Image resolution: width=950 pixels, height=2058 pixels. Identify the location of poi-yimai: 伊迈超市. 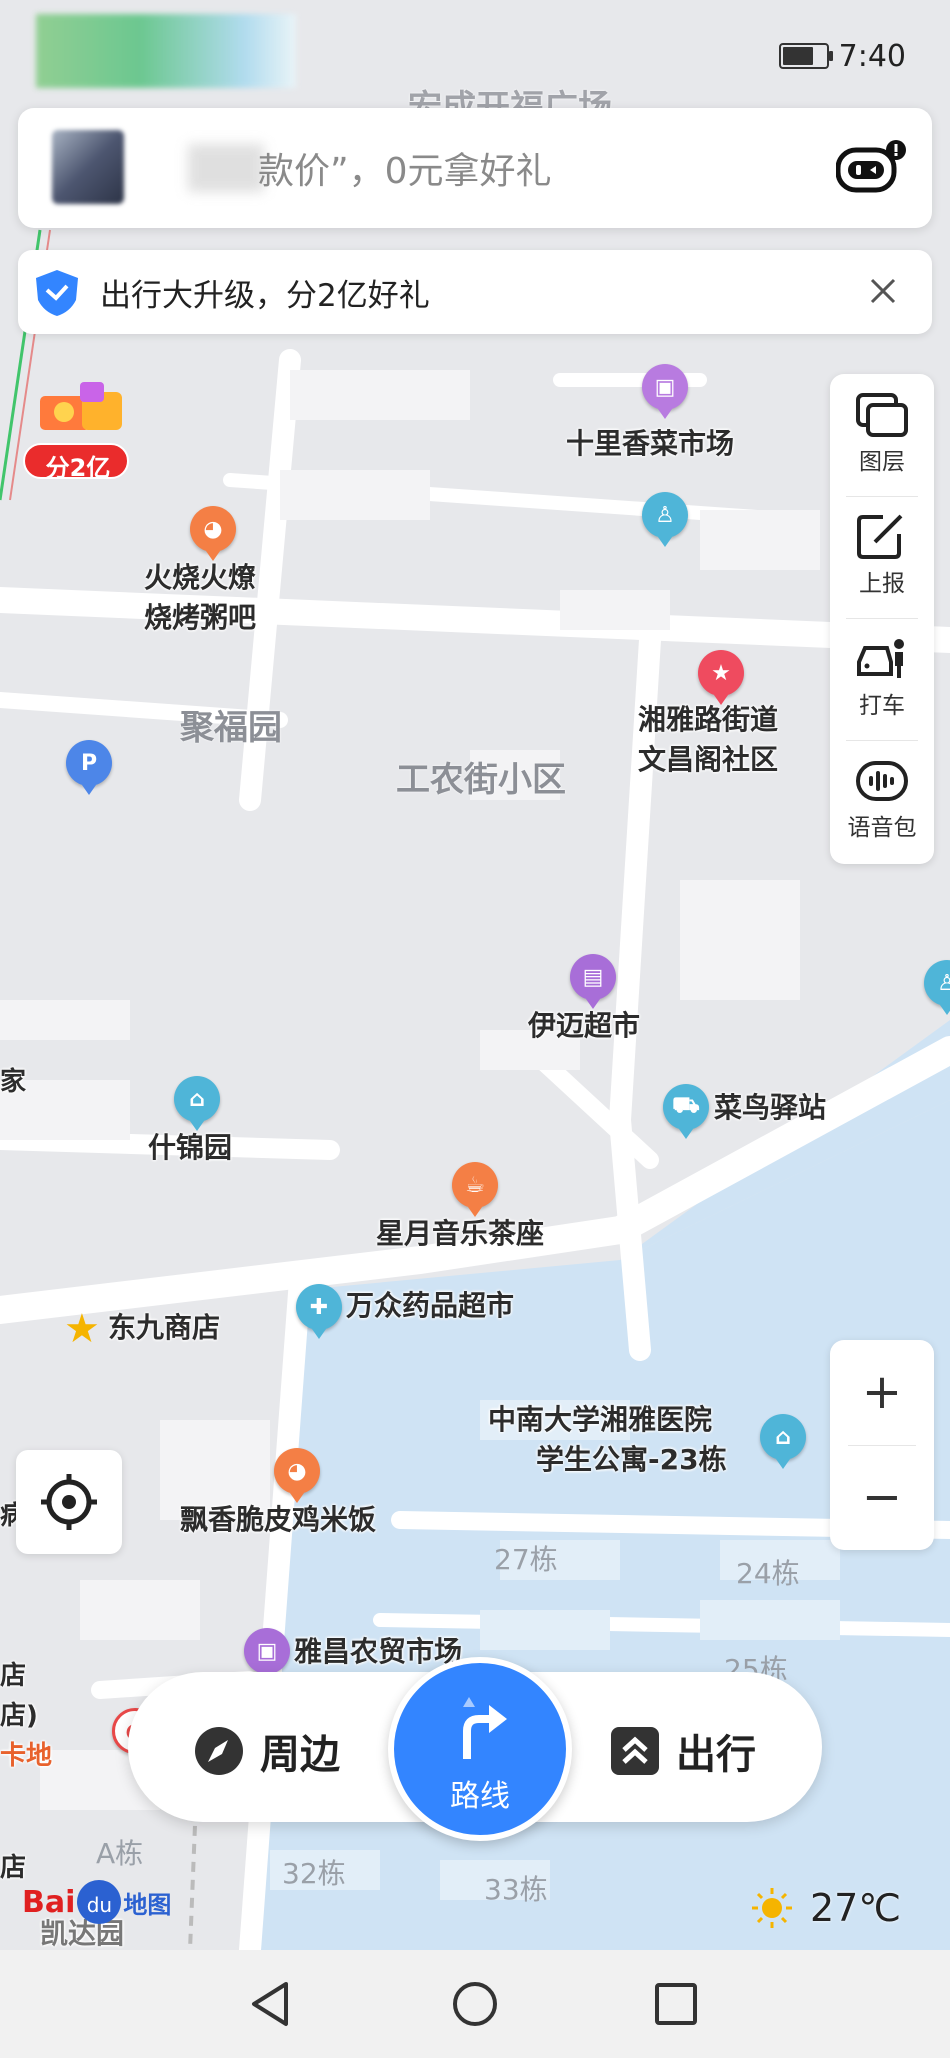
(584, 1026).